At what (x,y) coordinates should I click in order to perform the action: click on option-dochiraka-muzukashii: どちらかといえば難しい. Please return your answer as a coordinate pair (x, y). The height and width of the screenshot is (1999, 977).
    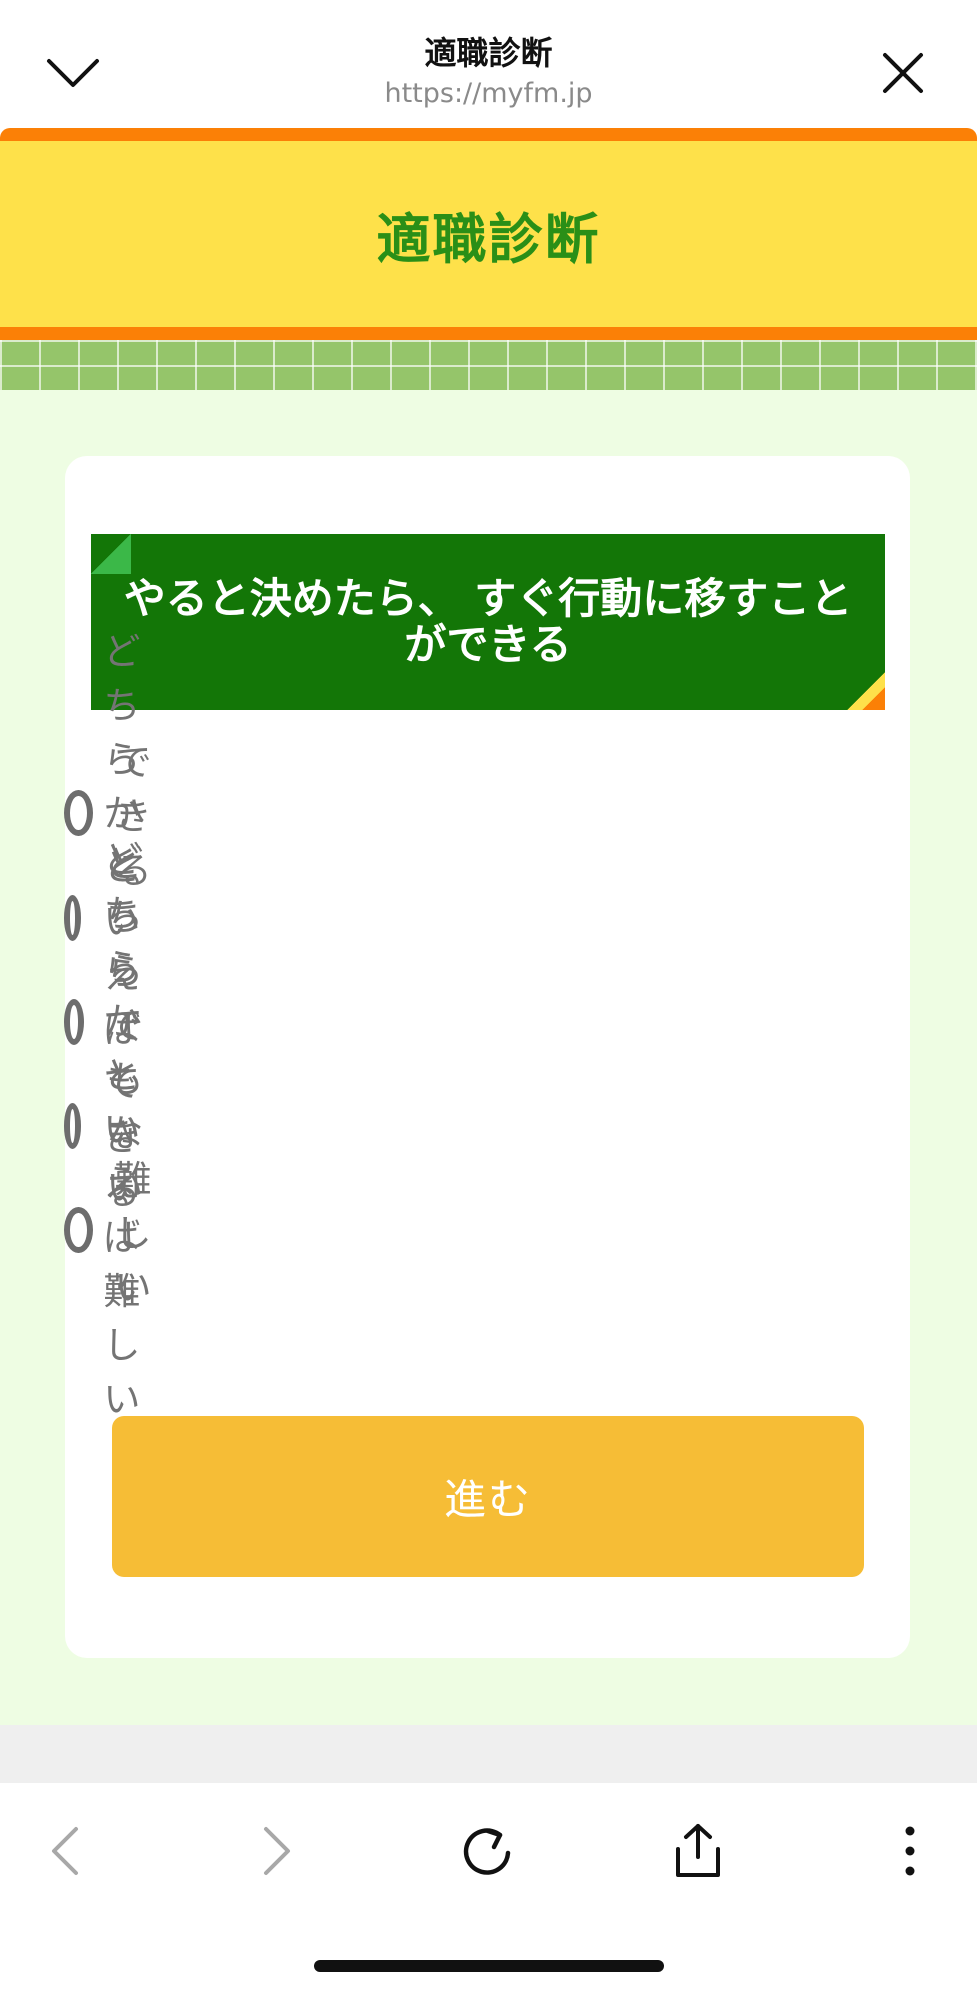
    Looking at the image, I should click on (117, 1129).